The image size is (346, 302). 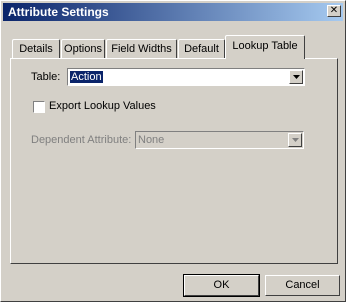 I want to click on dependent-attribute-label: Dependent Attribute:, so click(x=81, y=140).